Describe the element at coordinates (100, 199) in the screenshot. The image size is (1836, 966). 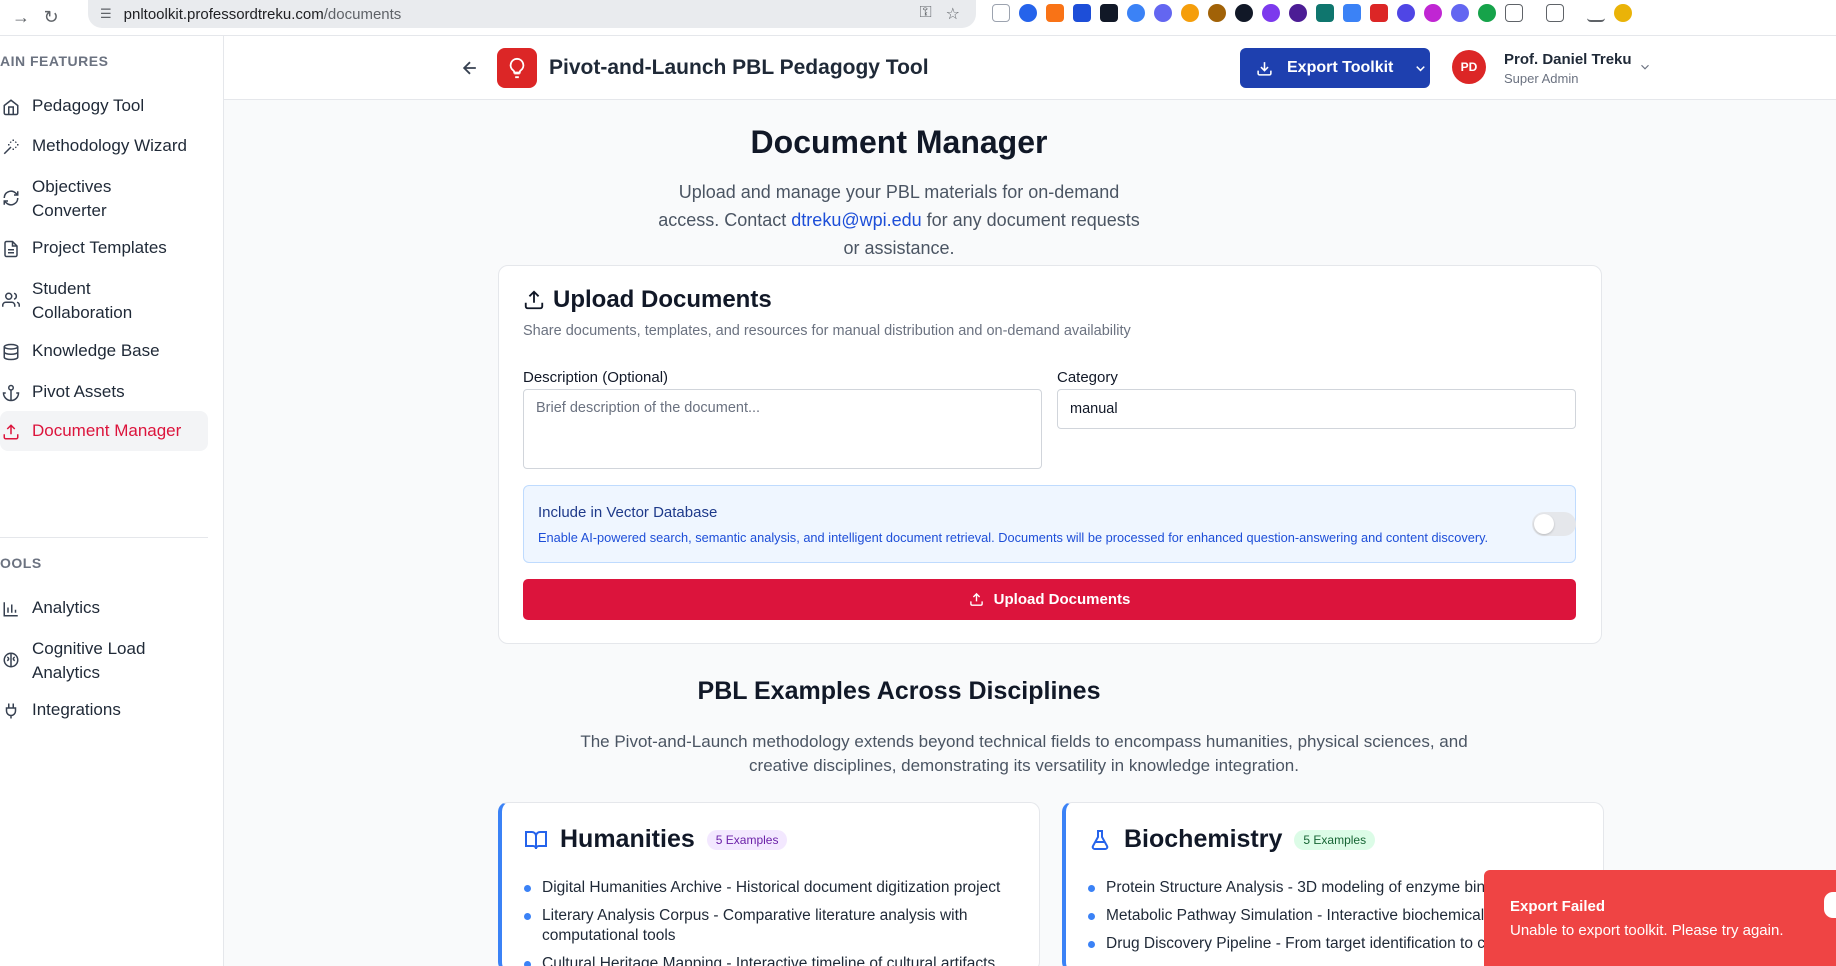
I see `sidebar-item-objectives-converter: Objectives Converter` at that location.